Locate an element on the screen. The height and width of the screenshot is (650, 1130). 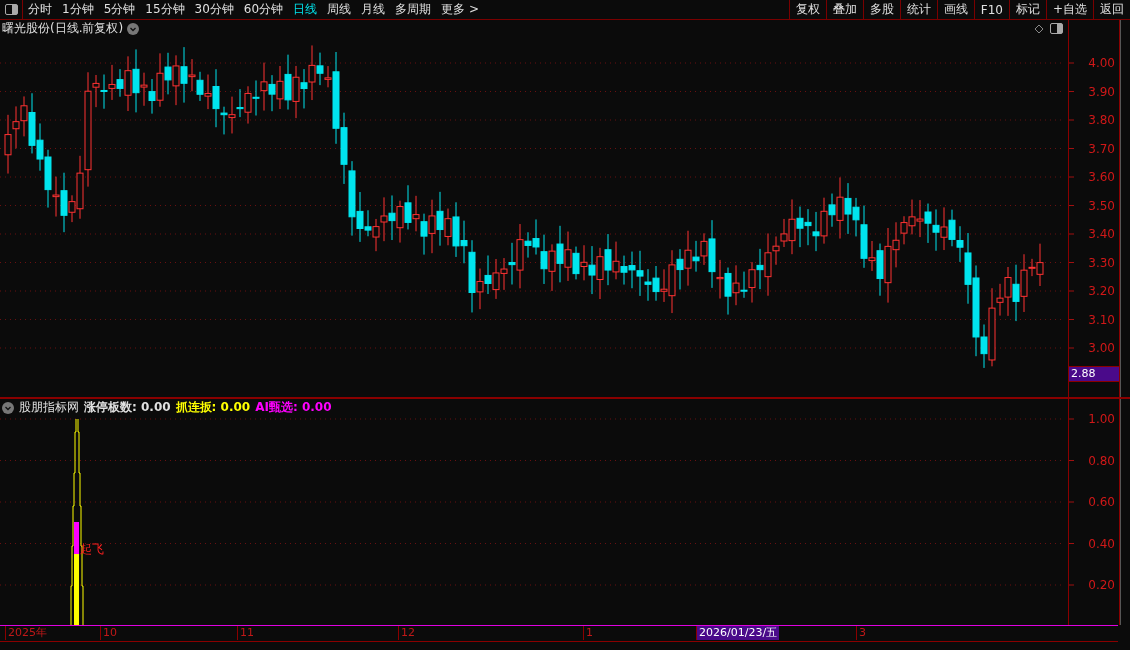
indicator-tick: 0.80 is located at coordinates (1102, 460).